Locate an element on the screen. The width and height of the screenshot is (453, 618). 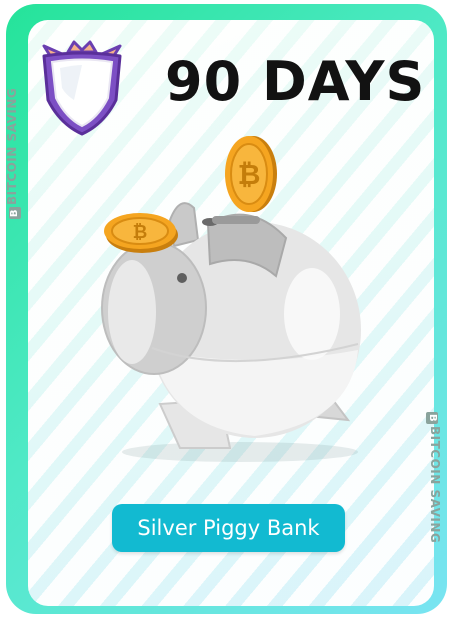
item-name-button: Silver Piggy Bank is located at coordinates (228, 528).